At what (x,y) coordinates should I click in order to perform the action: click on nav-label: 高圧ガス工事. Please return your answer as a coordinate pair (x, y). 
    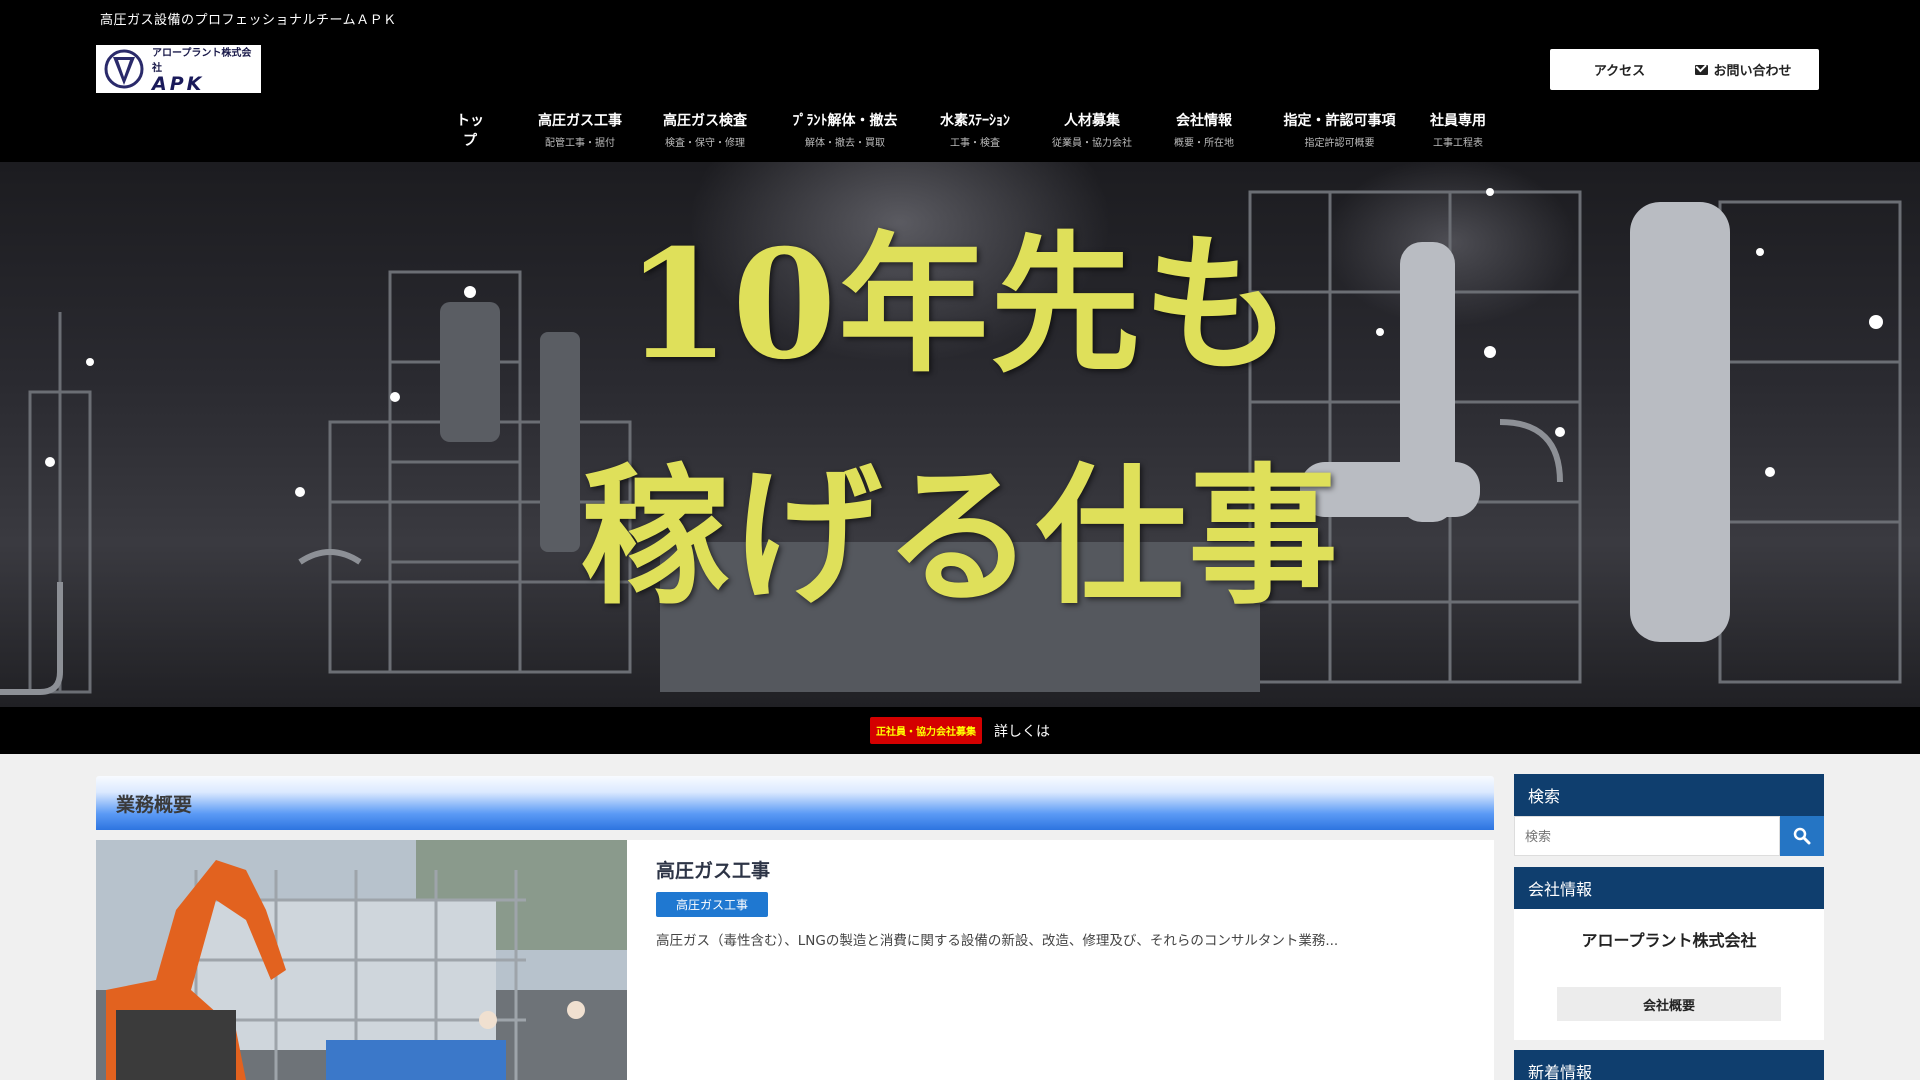
    Looking at the image, I should click on (580, 121).